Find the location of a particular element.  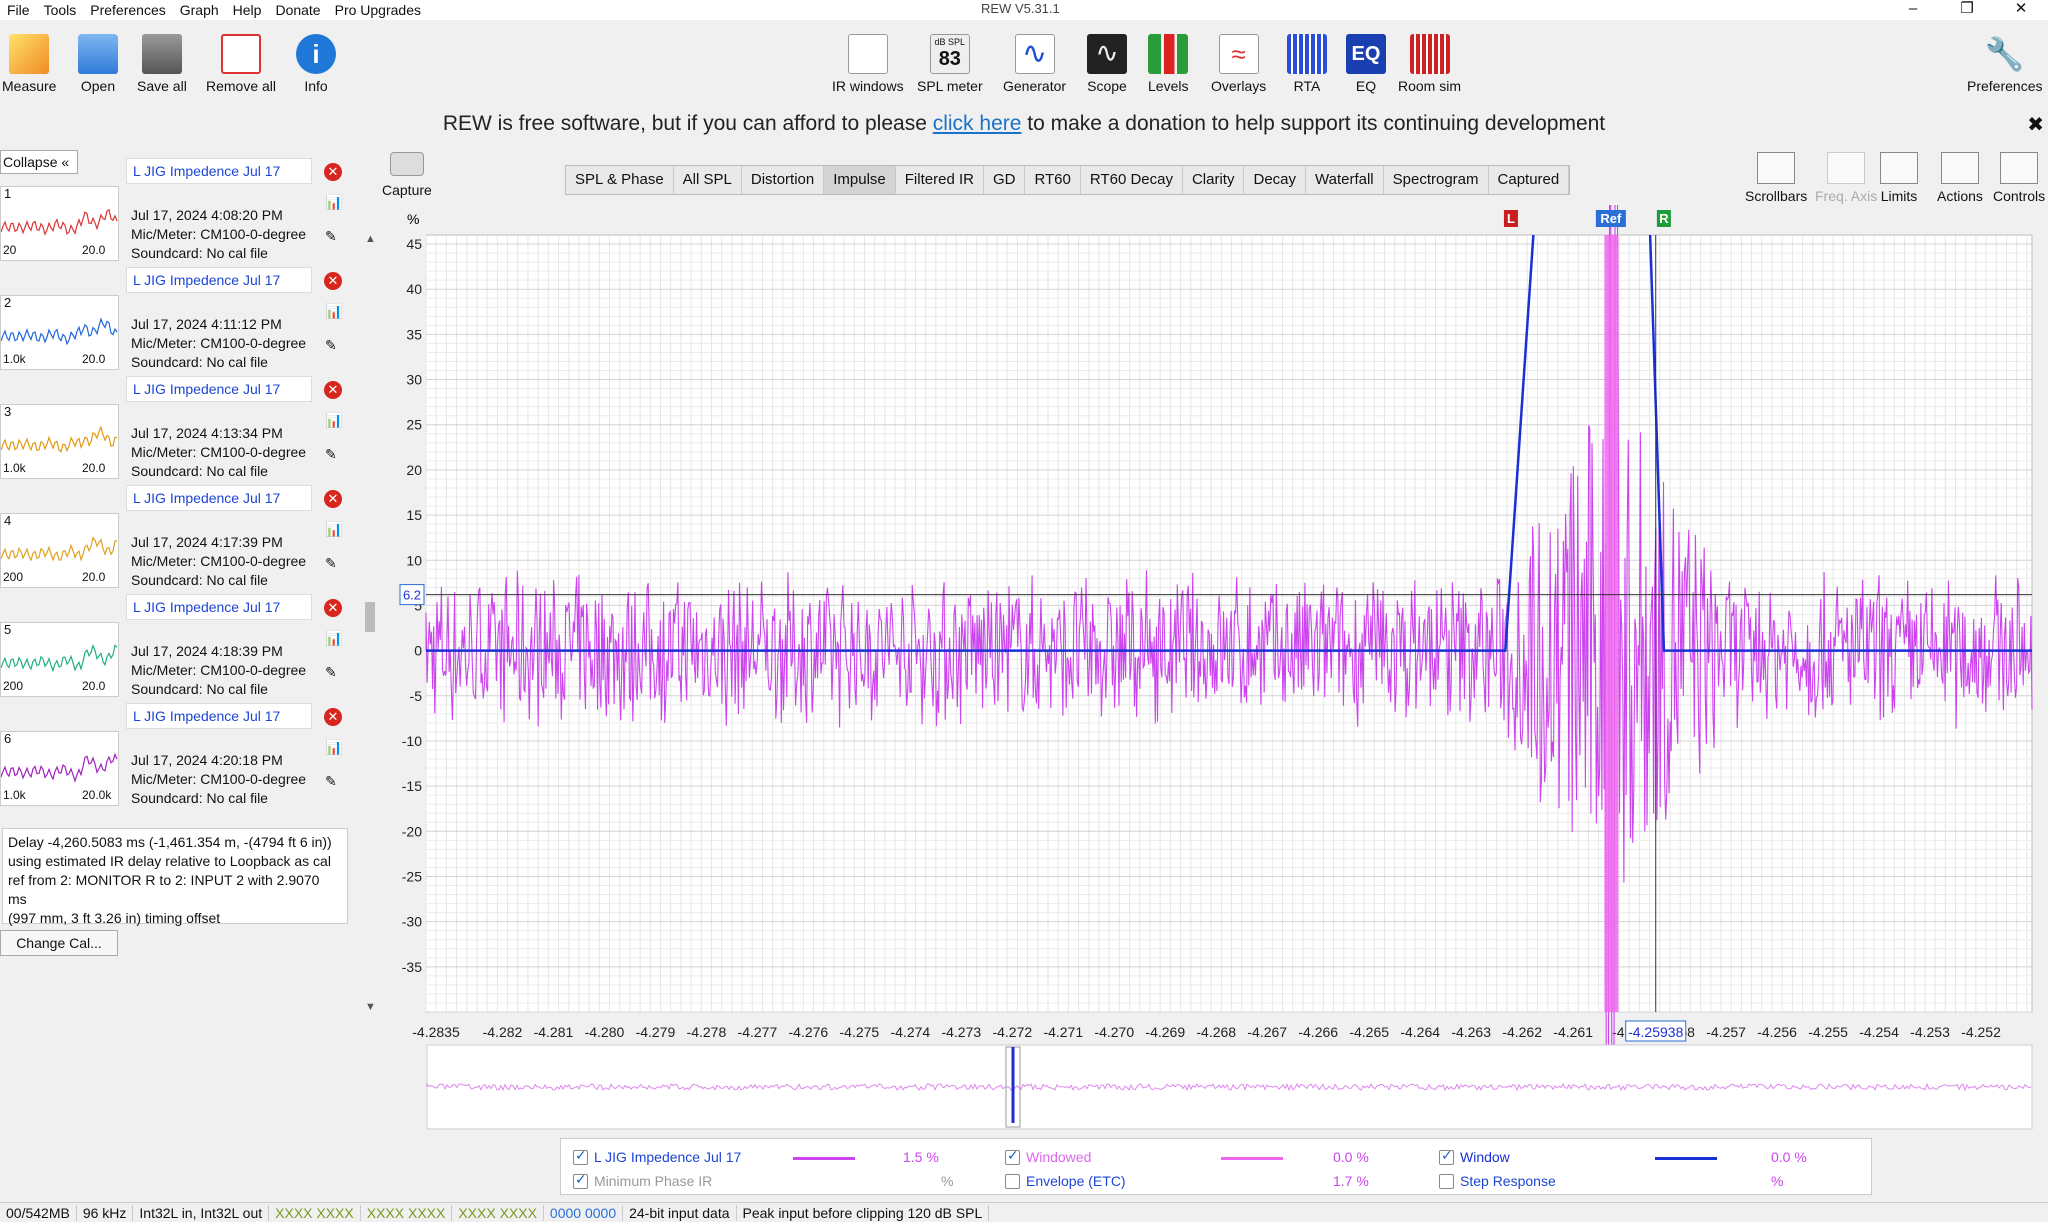

scrollbars-button: Scrollbars is located at coordinates (1776, 178).